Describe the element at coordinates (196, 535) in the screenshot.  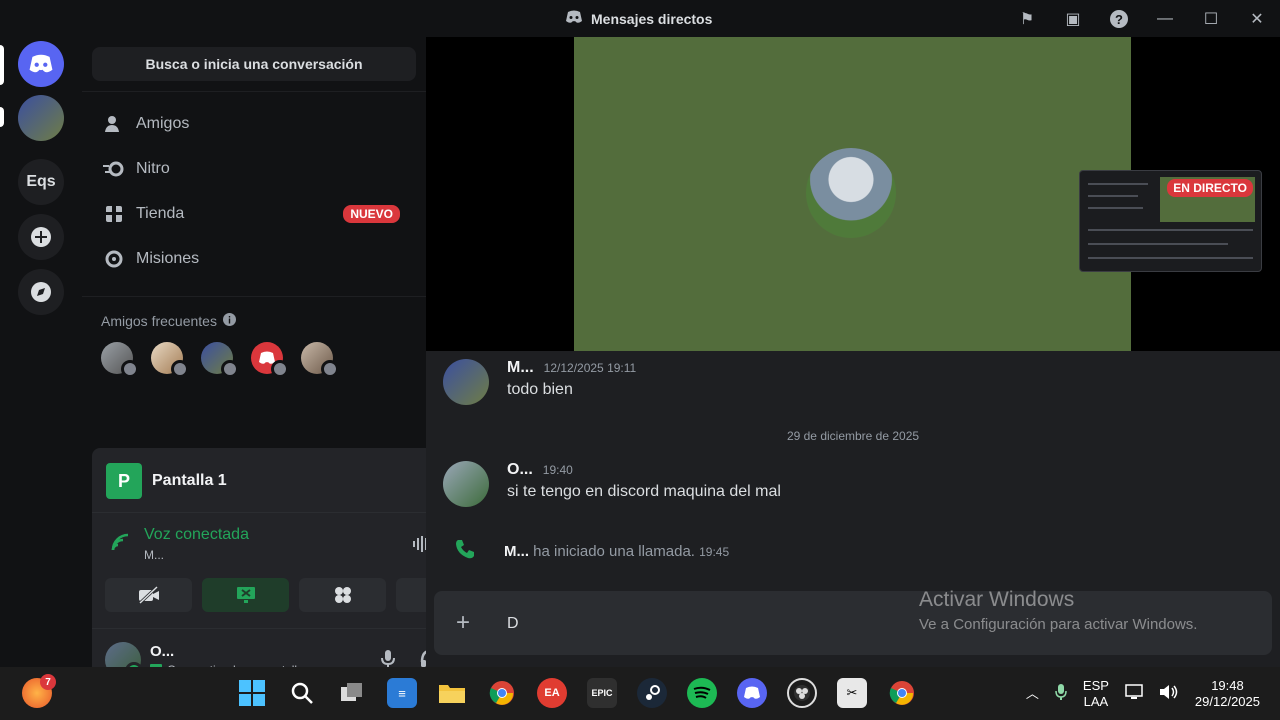
I see `voice-status: Voz conectada` at that location.